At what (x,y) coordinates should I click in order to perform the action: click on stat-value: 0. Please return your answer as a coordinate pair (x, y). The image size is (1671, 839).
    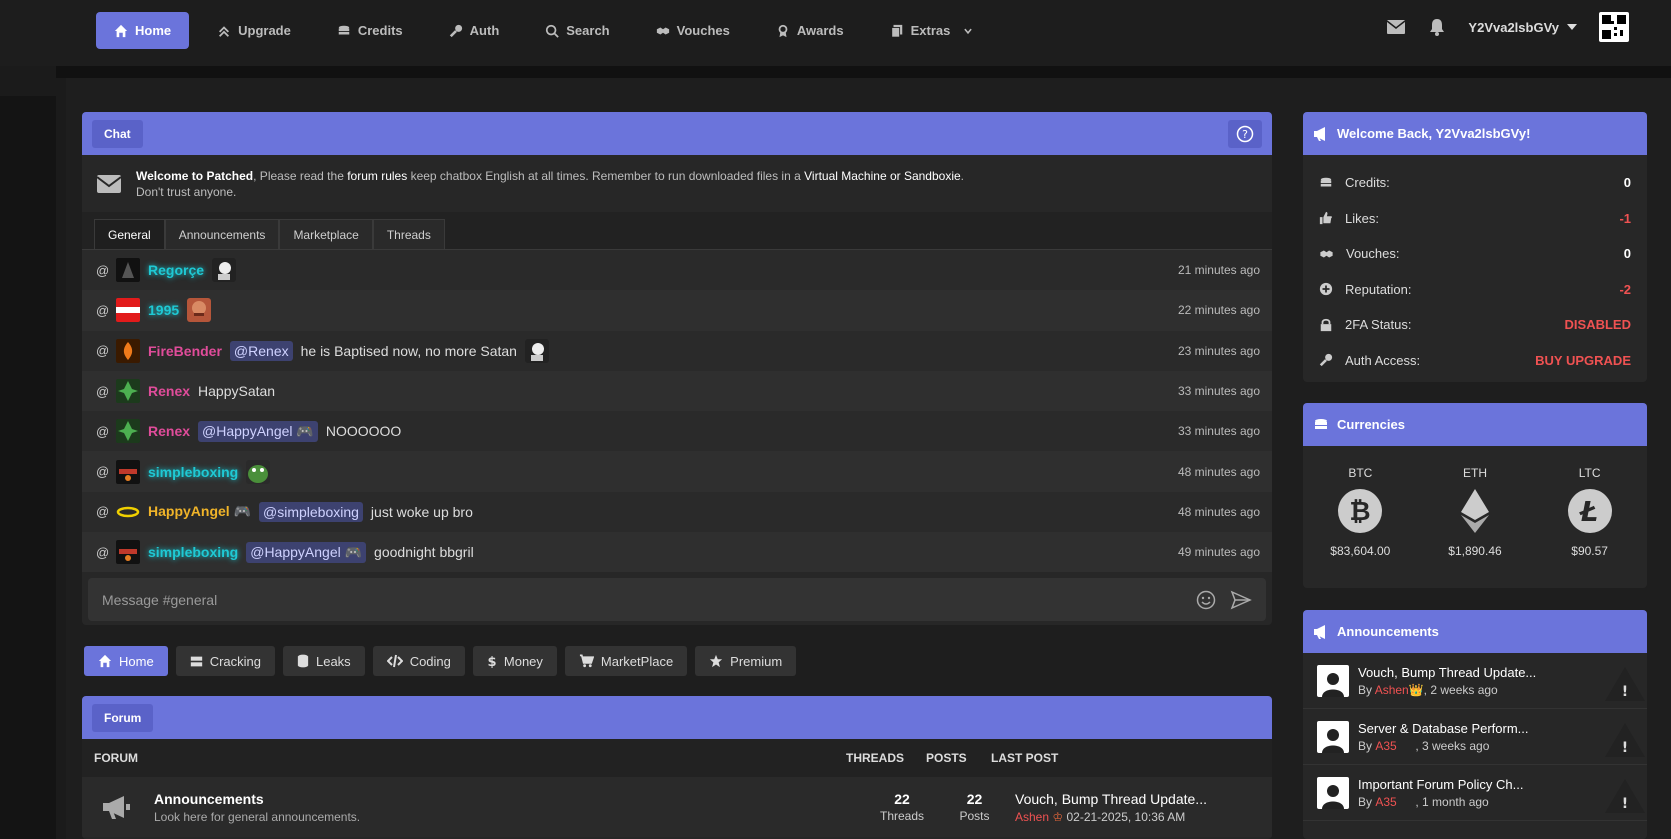
    Looking at the image, I should click on (1627, 254).